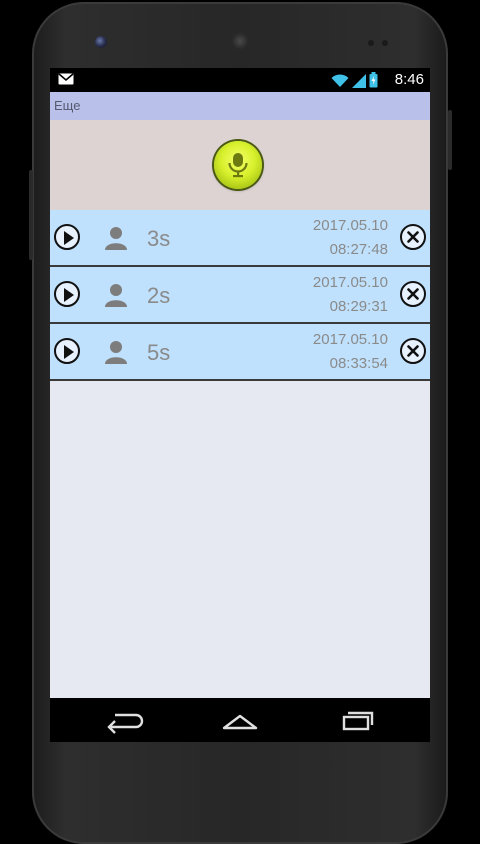  I want to click on record-panel, so click(240, 165).